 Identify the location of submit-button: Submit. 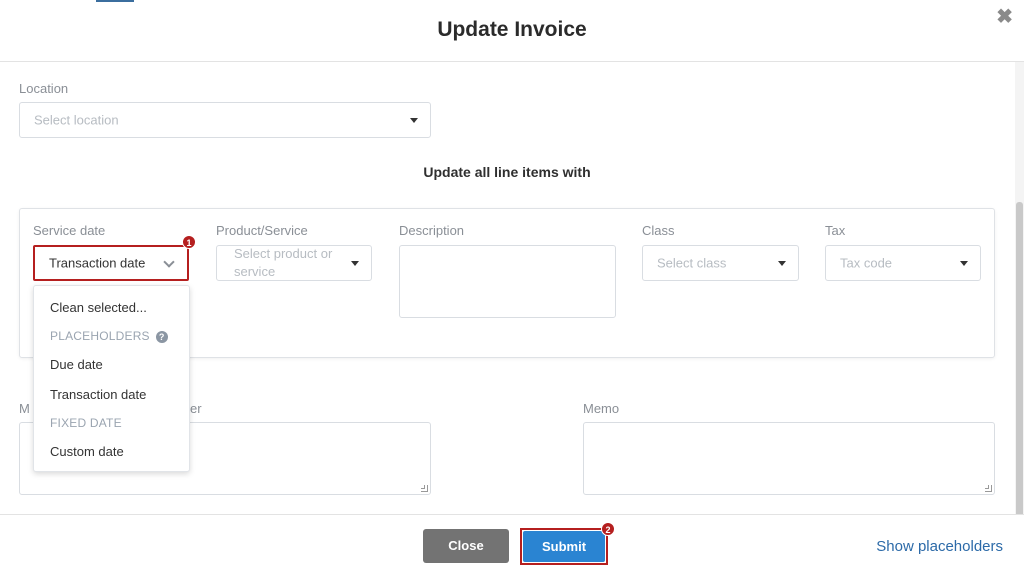
(564, 546).